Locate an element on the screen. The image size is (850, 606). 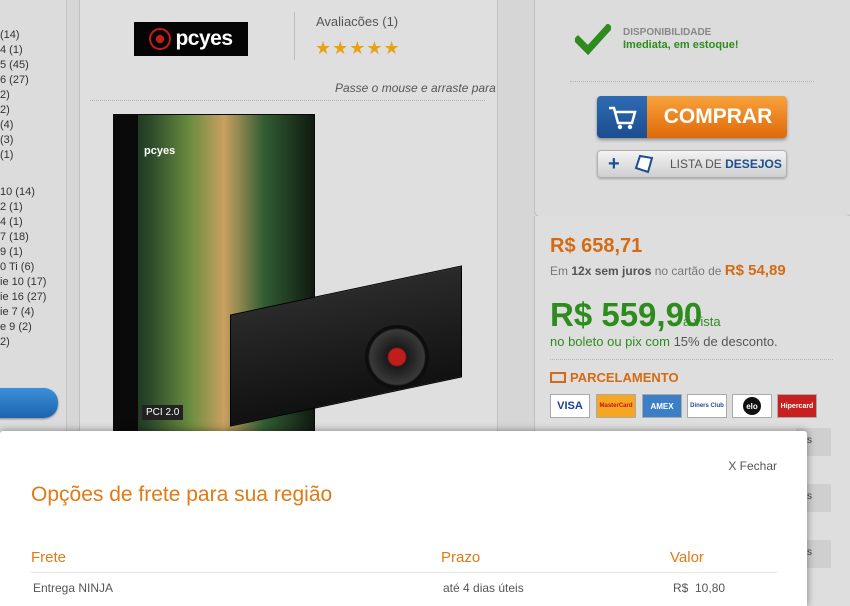
plus-icon: + is located at coordinates (614, 164).